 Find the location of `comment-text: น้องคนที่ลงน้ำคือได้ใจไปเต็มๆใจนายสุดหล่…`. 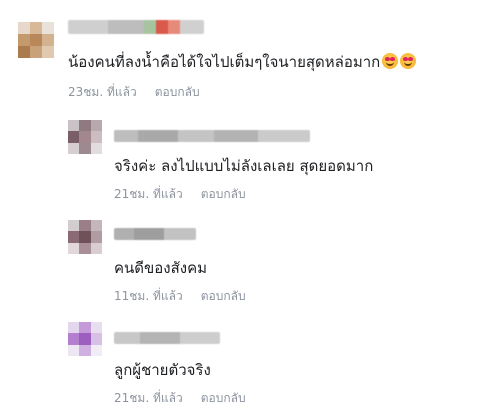

comment-text: น้องคนที่ลงน้ำคือได้ใจไปเต็มๆใจนายสุดหล่… is located at coordinates (242, 62).